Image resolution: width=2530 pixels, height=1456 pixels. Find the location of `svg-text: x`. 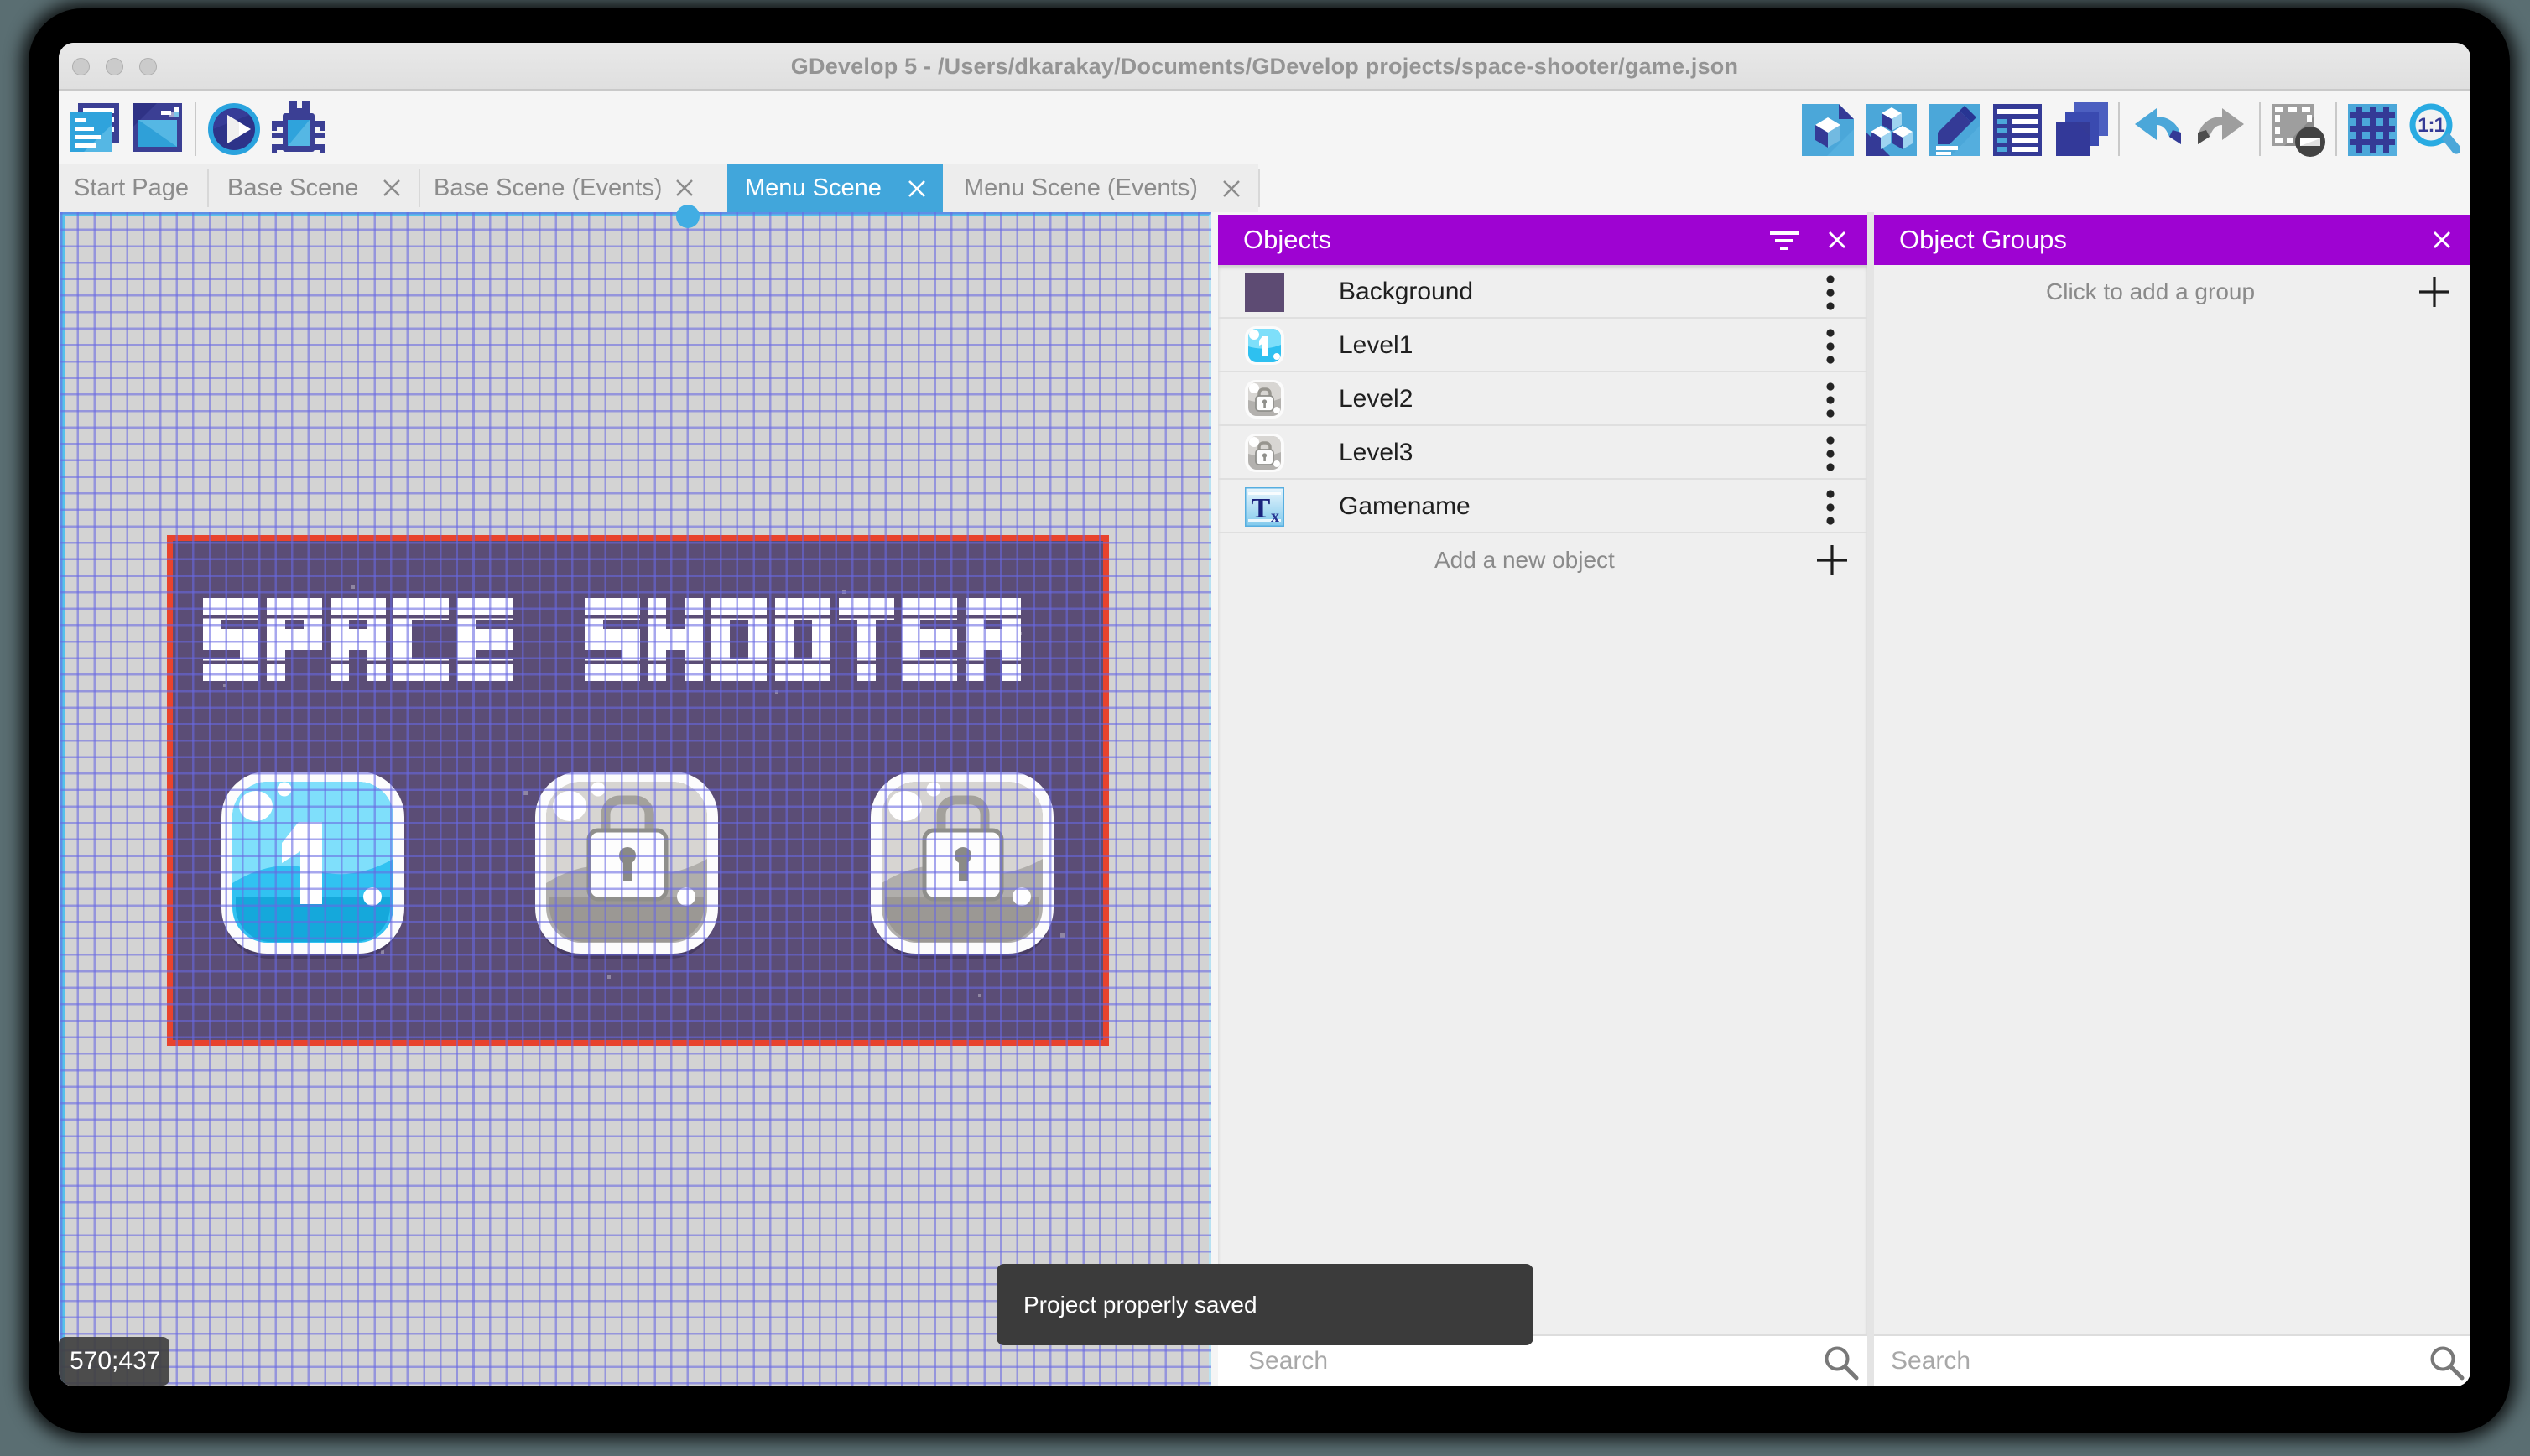

svg-text: x is located at coordinates (1275, 516).